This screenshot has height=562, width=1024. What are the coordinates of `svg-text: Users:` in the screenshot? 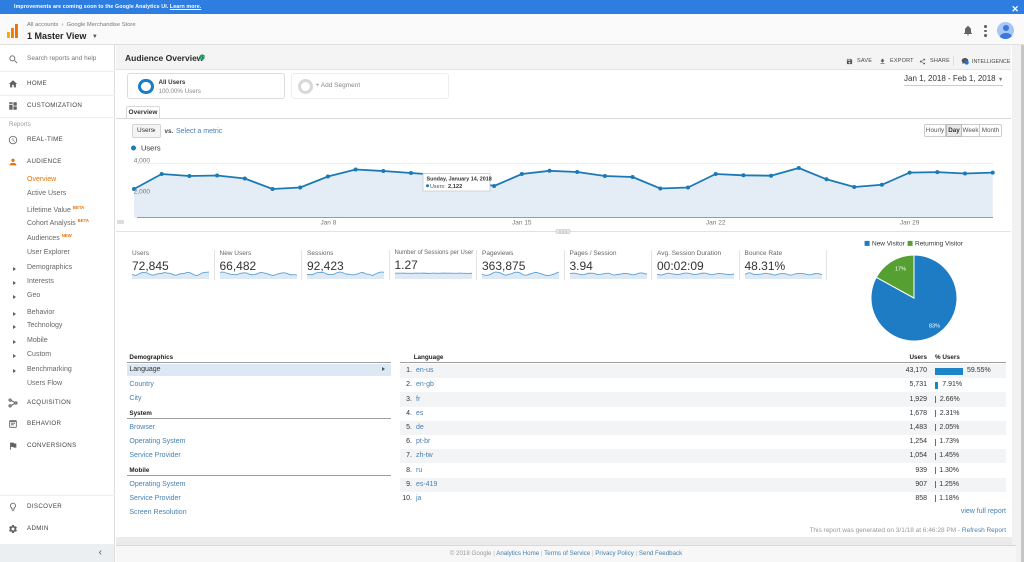 It's located at (438, 187).